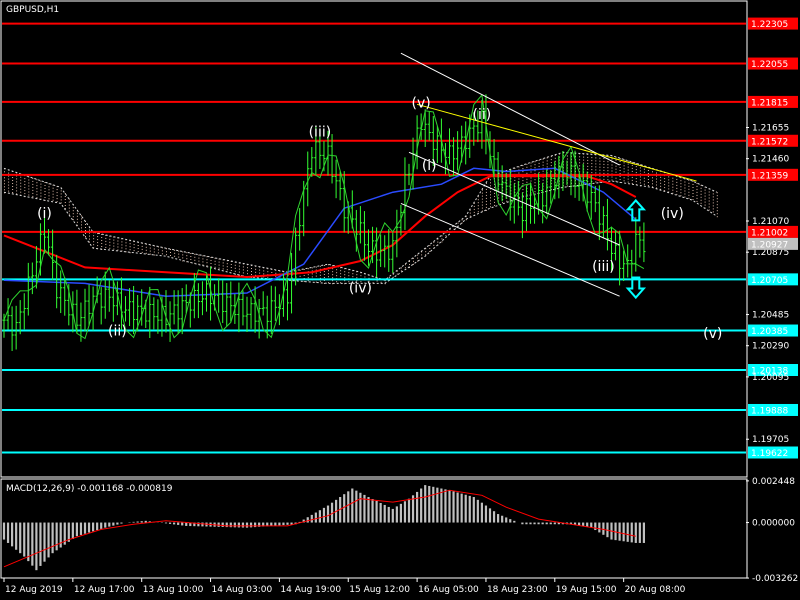 The image size is (800, 600). Describe the element at coordinates (104, 590) in the screenshot. I see `time-tick-label: 12 Aug 17:00` at that location.